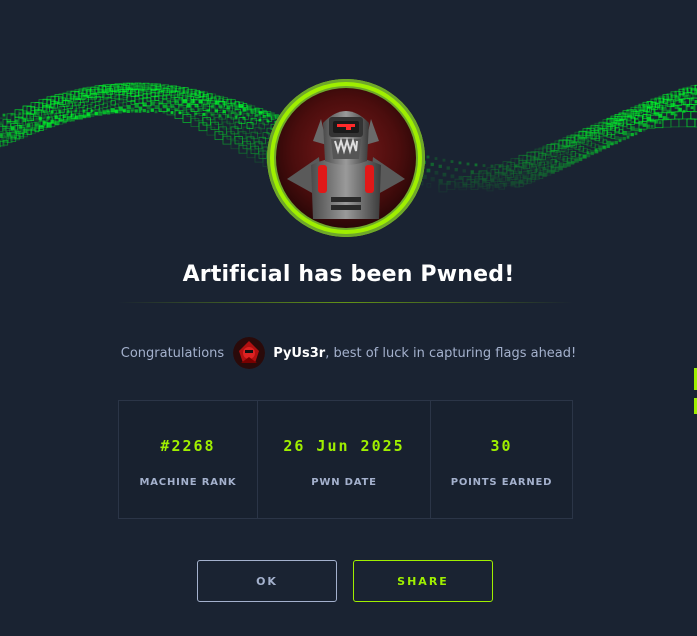 The image size is (697, 636). Describe the element at coordinates (249, 353) in the screenshot. I see `user-avatar-icon` at that location.